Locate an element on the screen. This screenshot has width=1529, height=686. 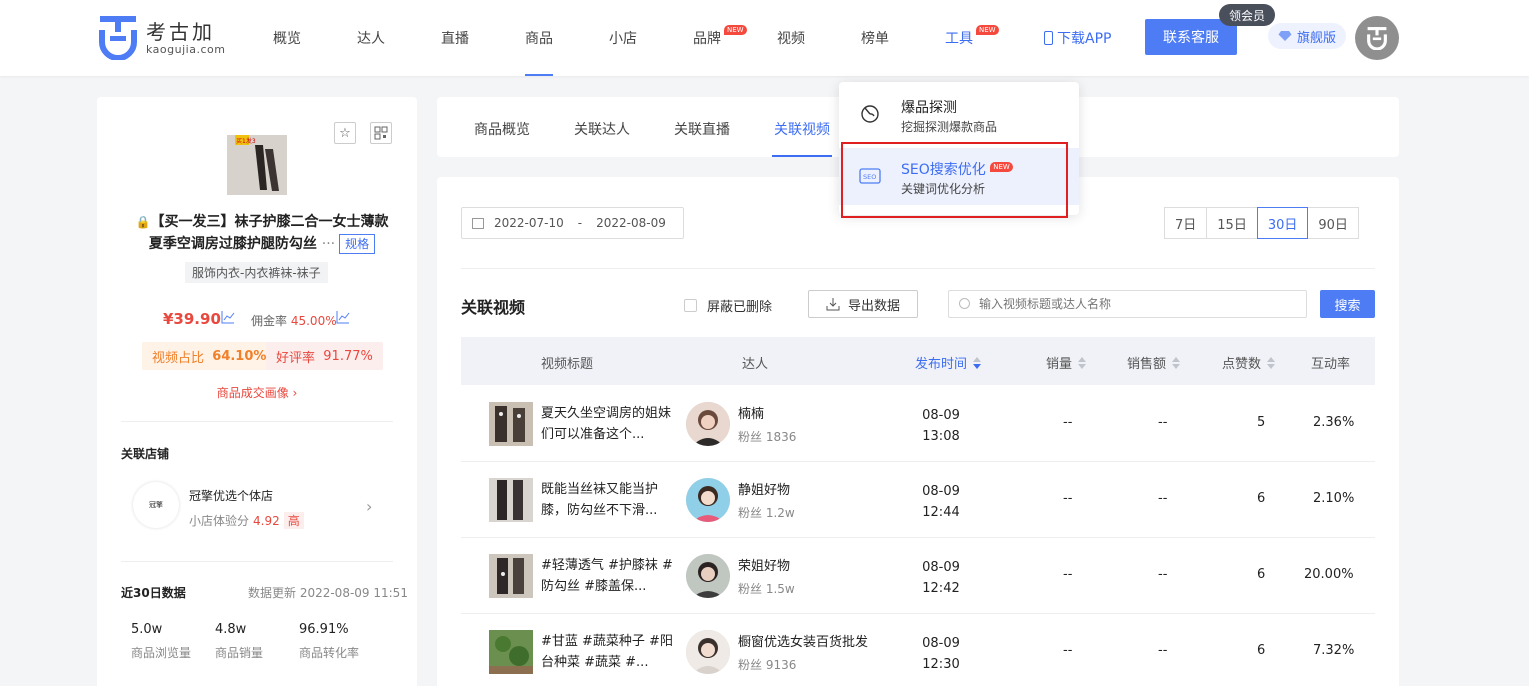
influencer-name: 静姐好物 is located at coordinates (764, 488).